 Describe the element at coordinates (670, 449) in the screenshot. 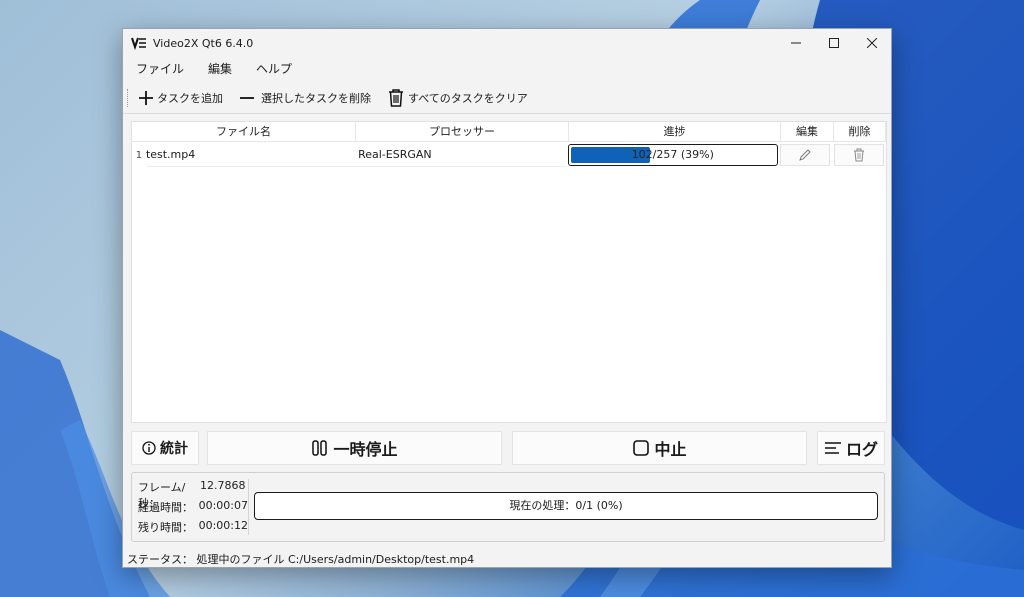

I see `stop-label: 中止` at that location.